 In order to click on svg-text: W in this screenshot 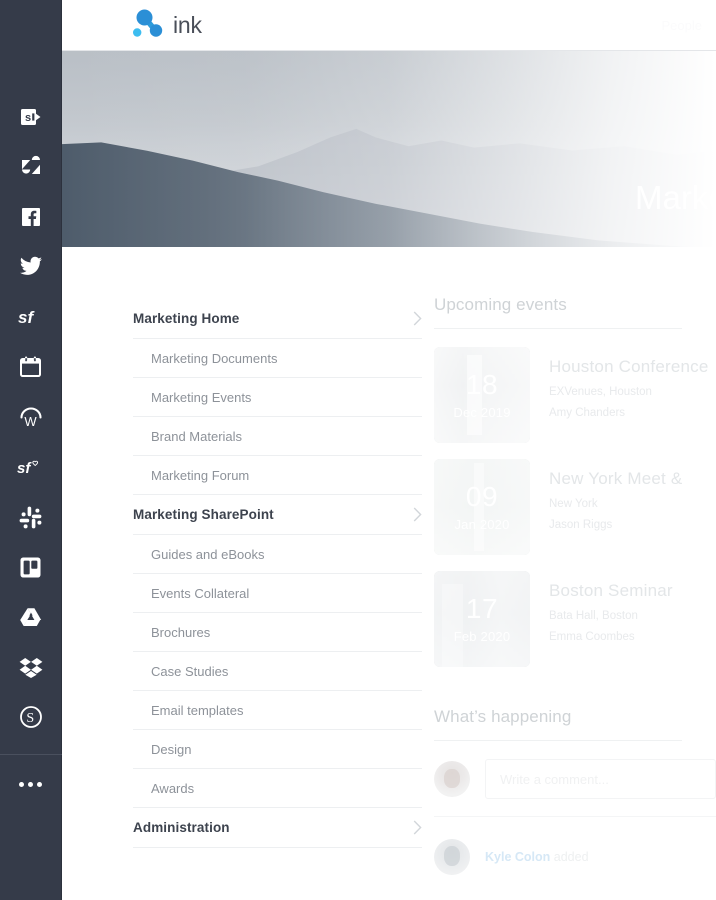, I will do `click(30, 421)`.